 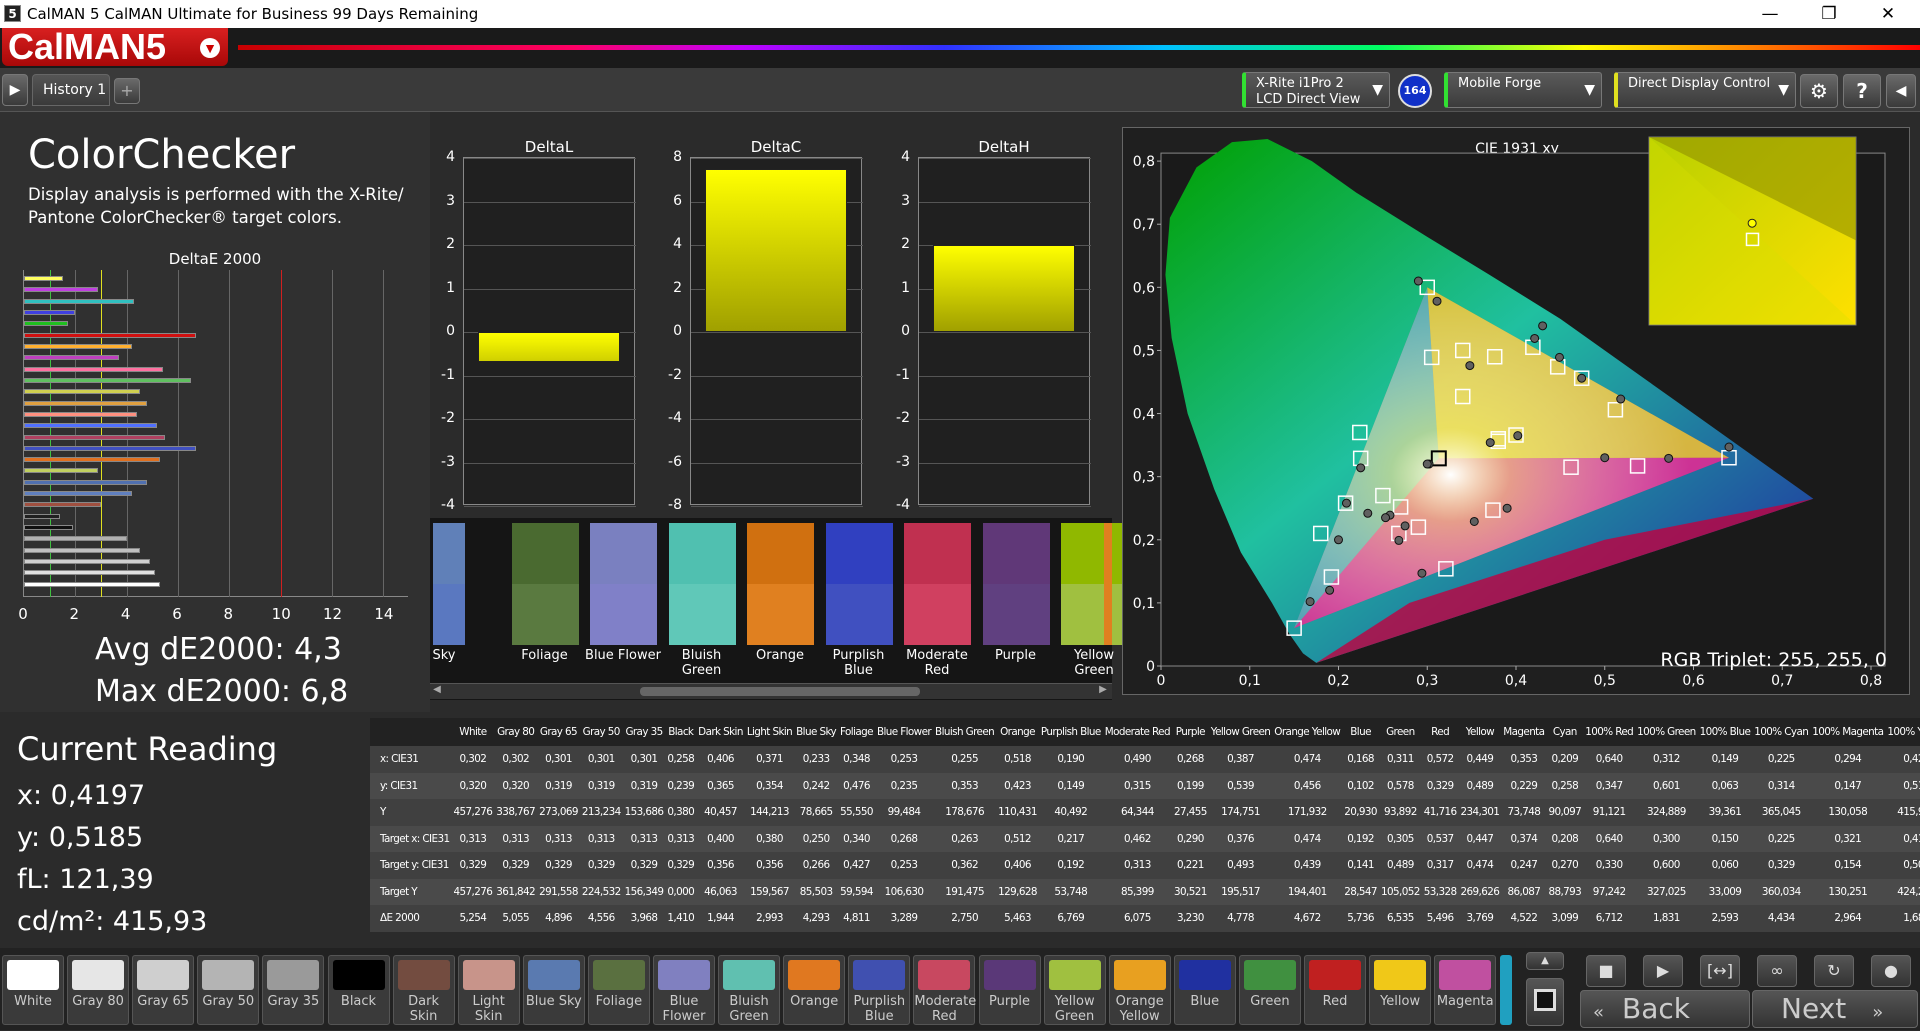 I want to click on stop-square-icon, so click(x=1545, y=1002).